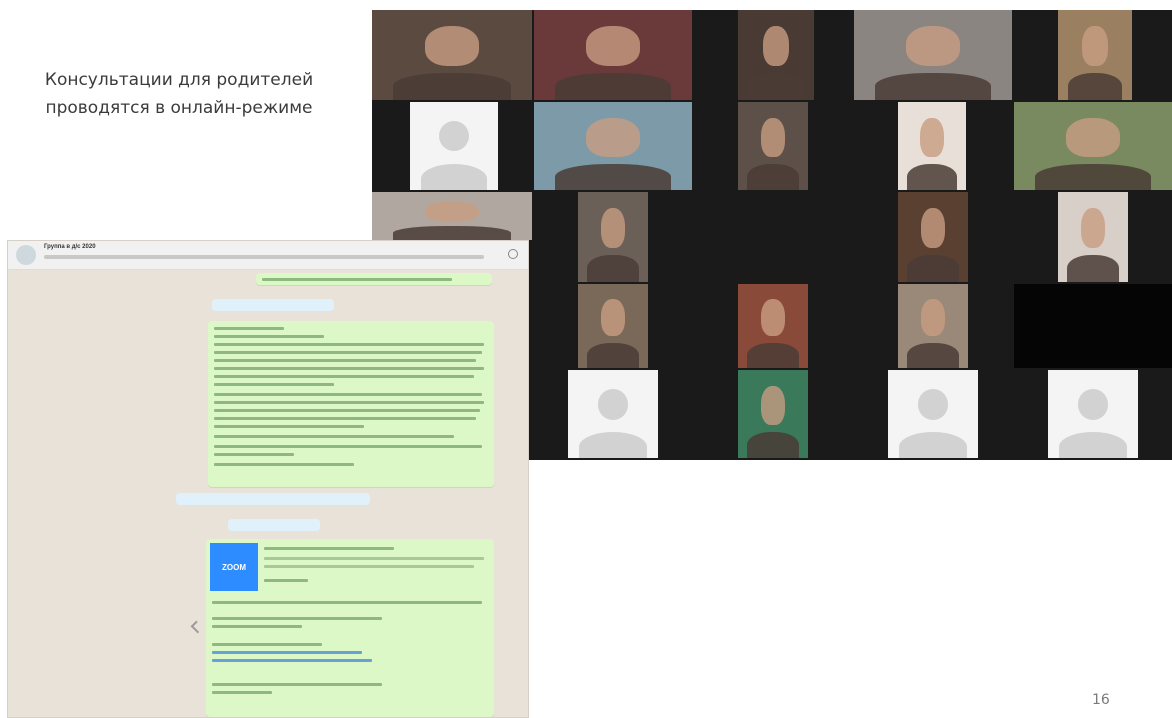  I want to click on chat-message-zoom-invite: ZOOM, so click(350, 628).